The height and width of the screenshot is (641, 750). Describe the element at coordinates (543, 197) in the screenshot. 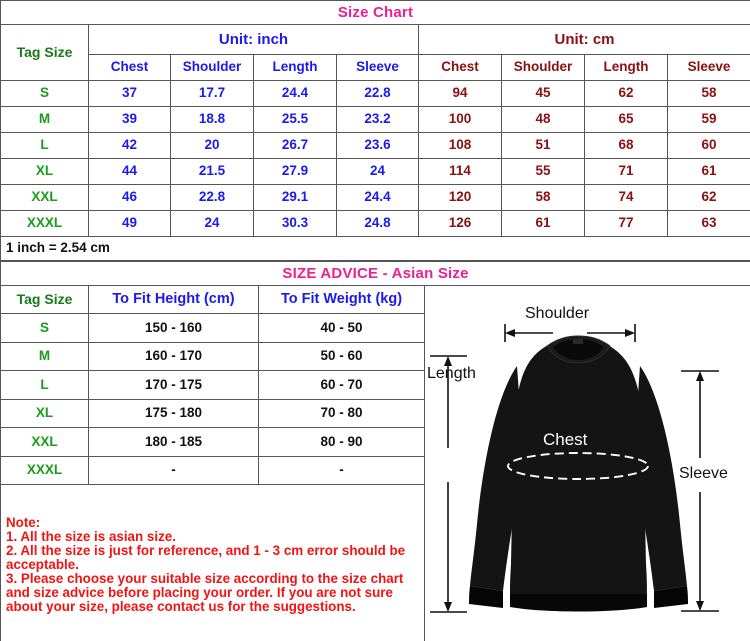

I see `cell-cm-shoulder: 58` at that location.